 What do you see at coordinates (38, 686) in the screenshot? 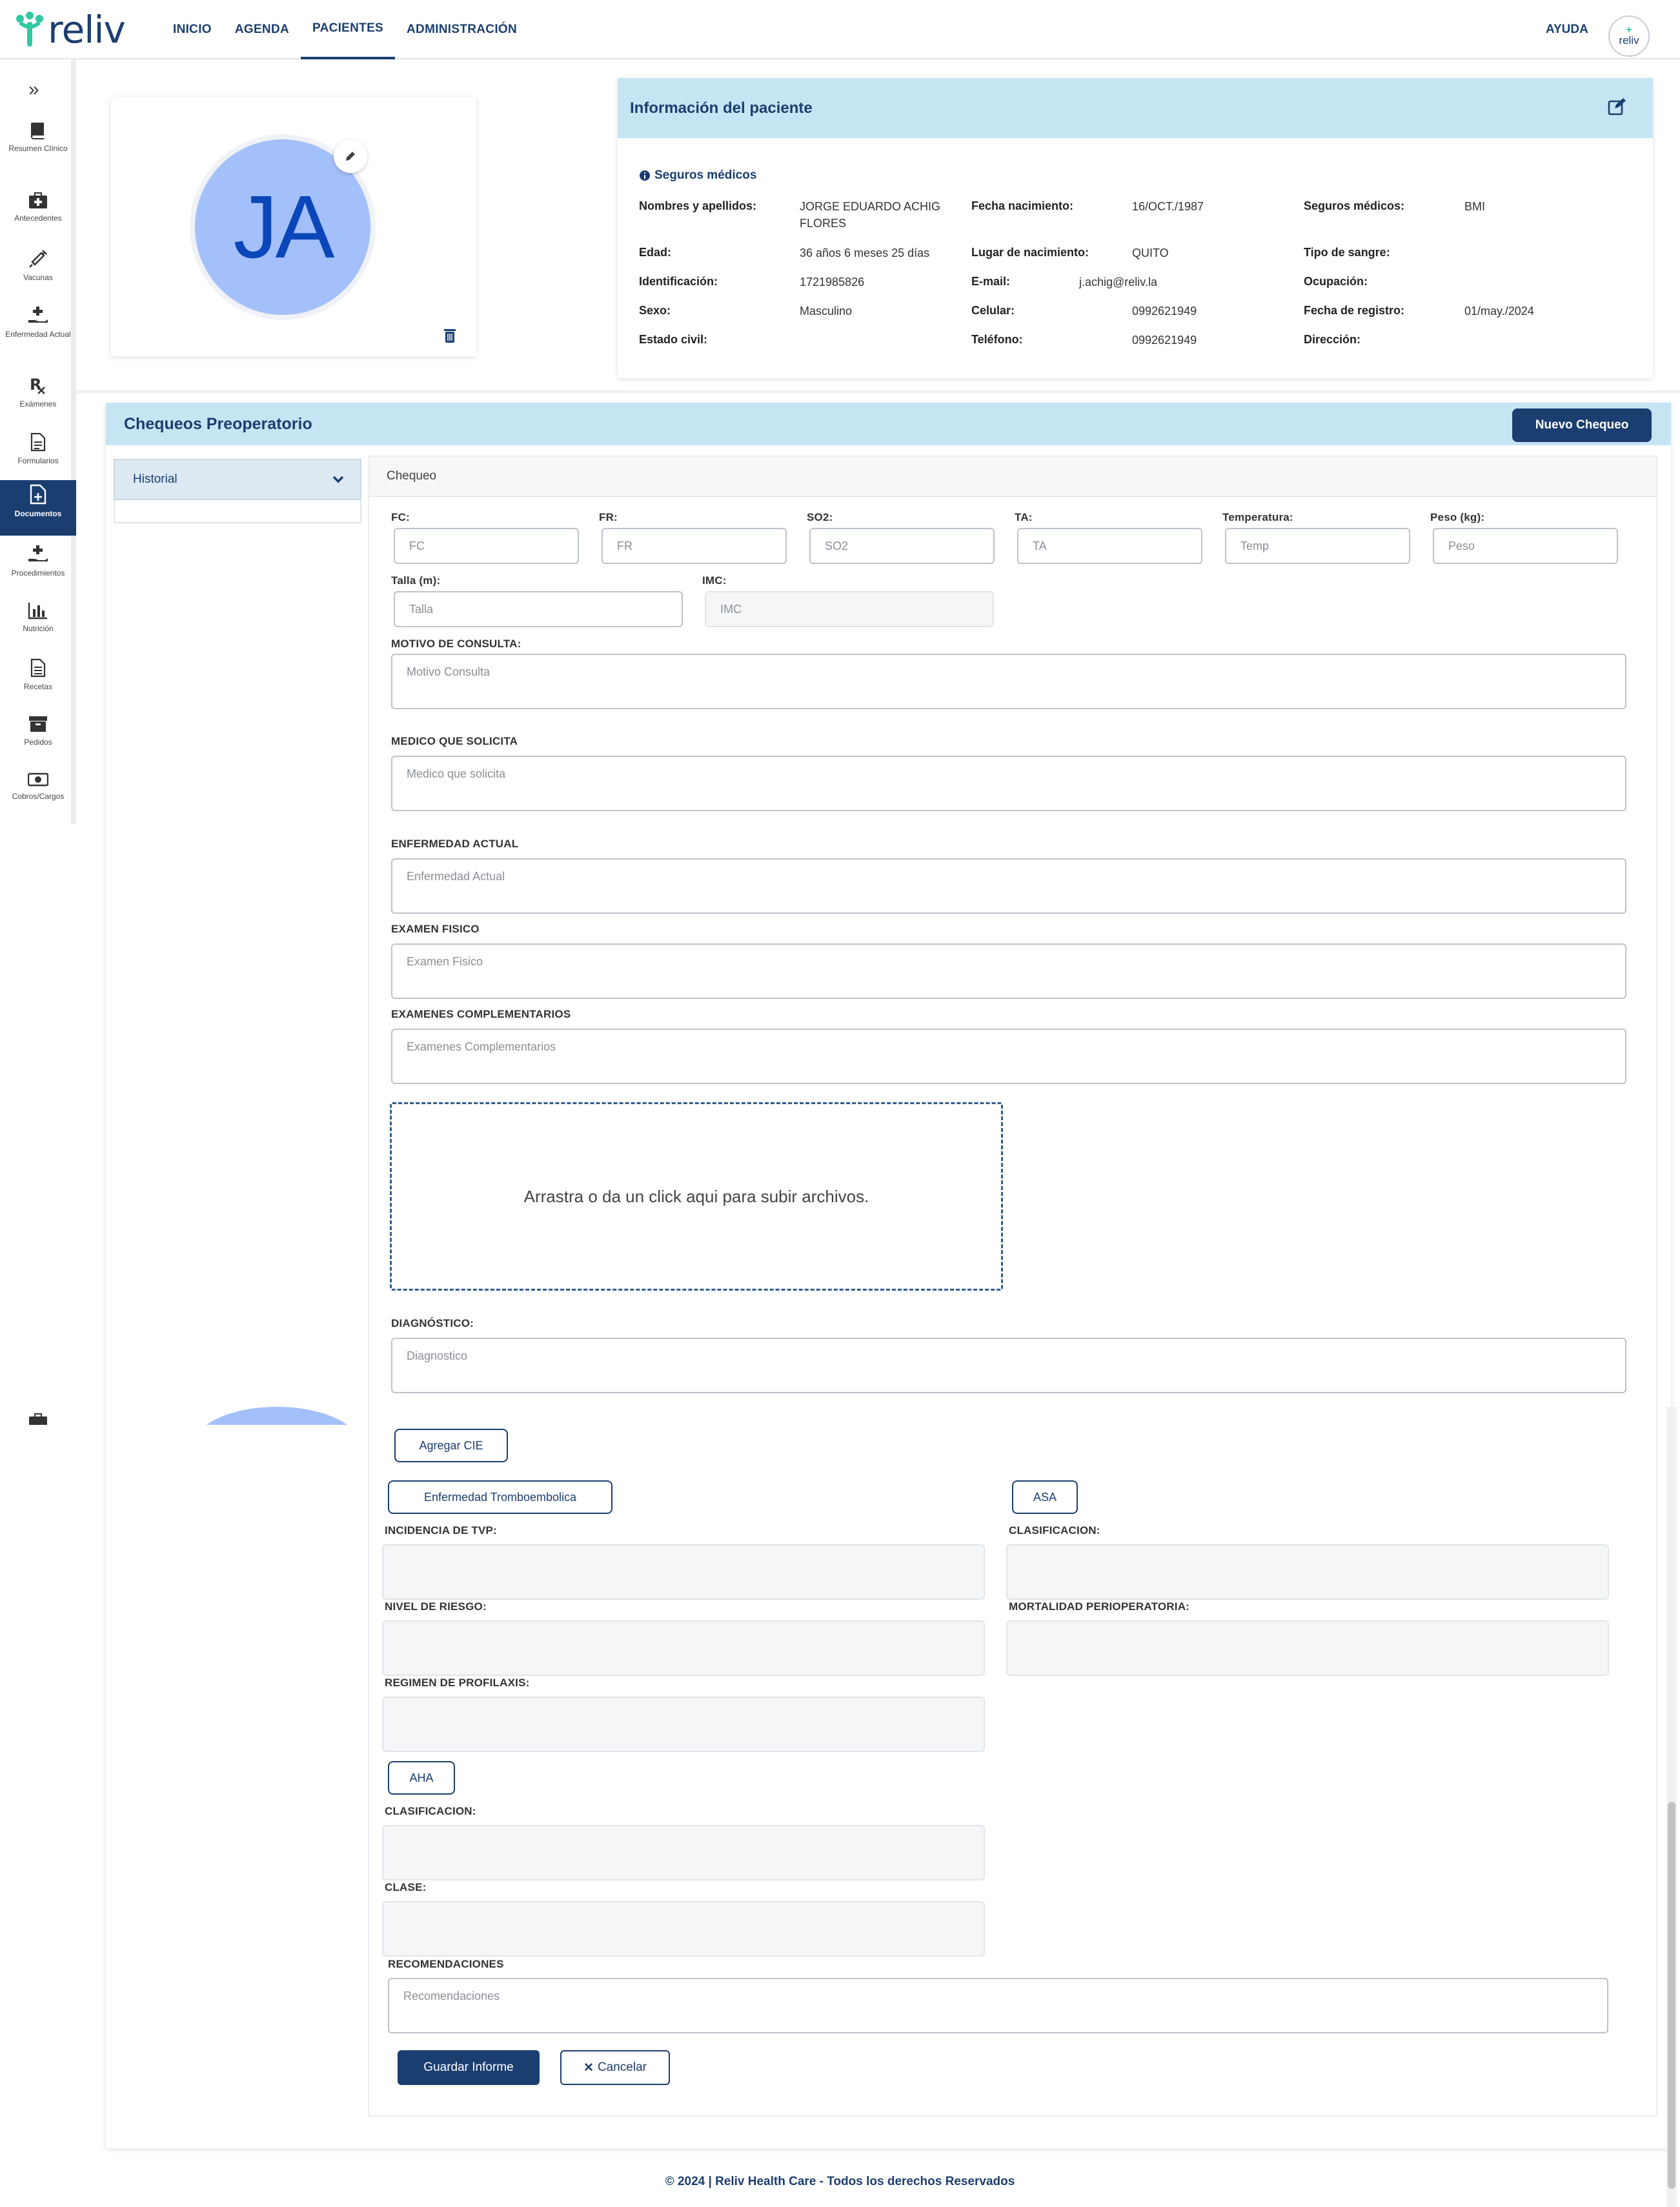
I see `sidebar-label: Recetas` at bounding box center [38, 686].